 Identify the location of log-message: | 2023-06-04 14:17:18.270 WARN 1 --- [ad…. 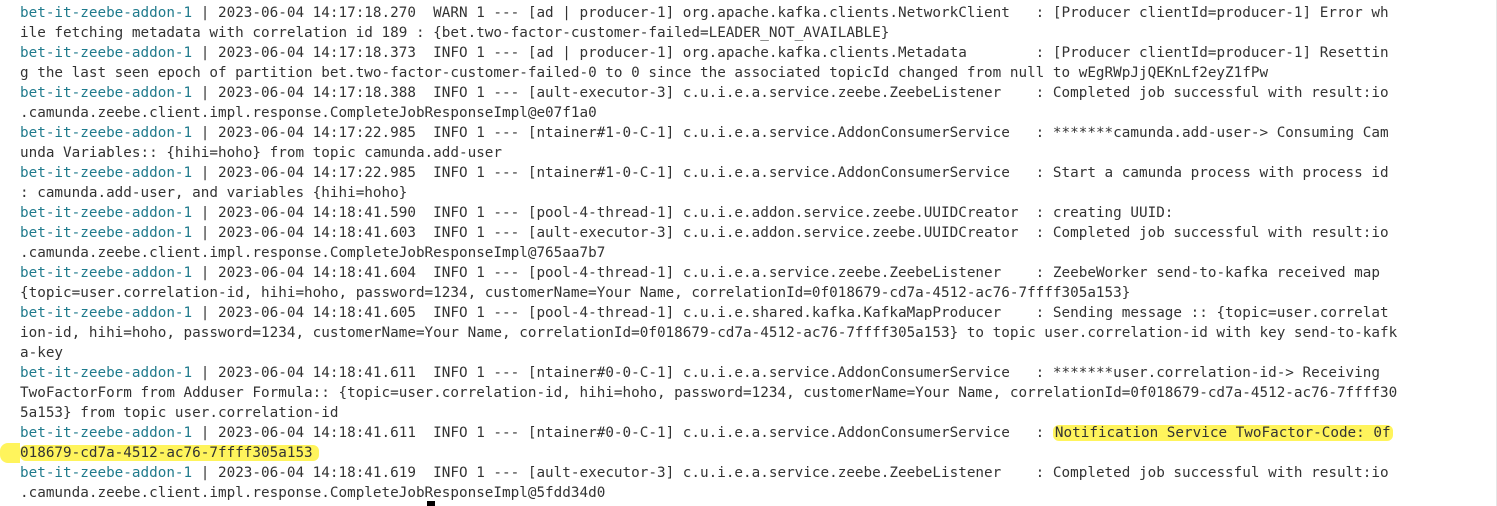
(790, 13).